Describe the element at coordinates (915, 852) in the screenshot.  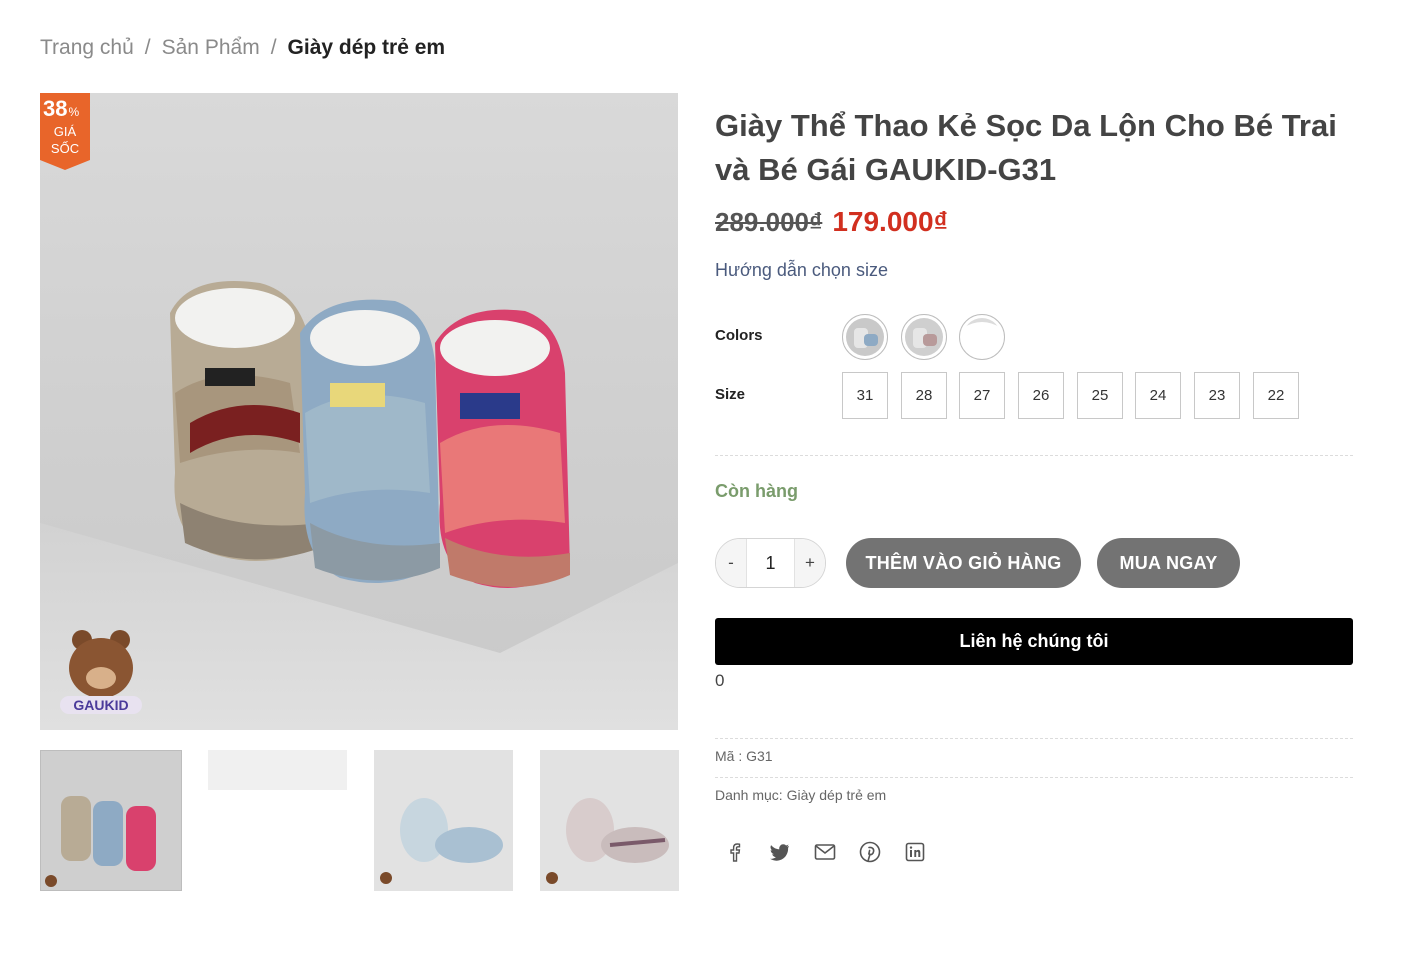
I see `linkedin-icon` at that location.